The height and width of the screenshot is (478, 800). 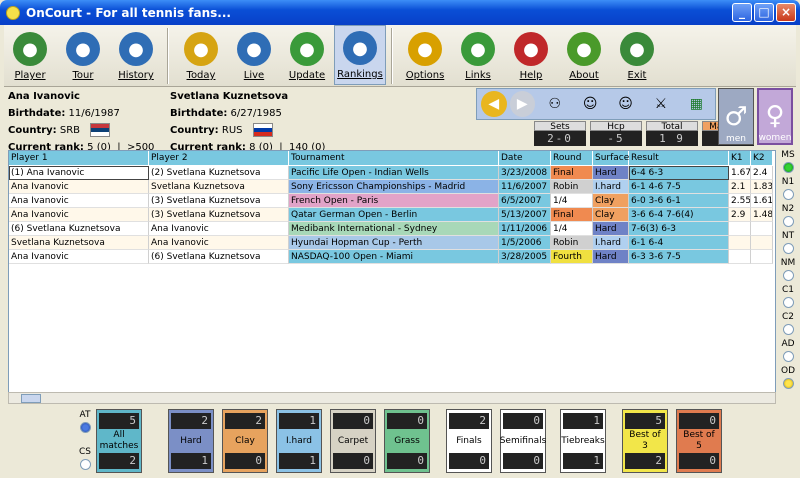 I want to click on stat-card-carpet: 0 Carpet 0, so click(x=353, y=441).